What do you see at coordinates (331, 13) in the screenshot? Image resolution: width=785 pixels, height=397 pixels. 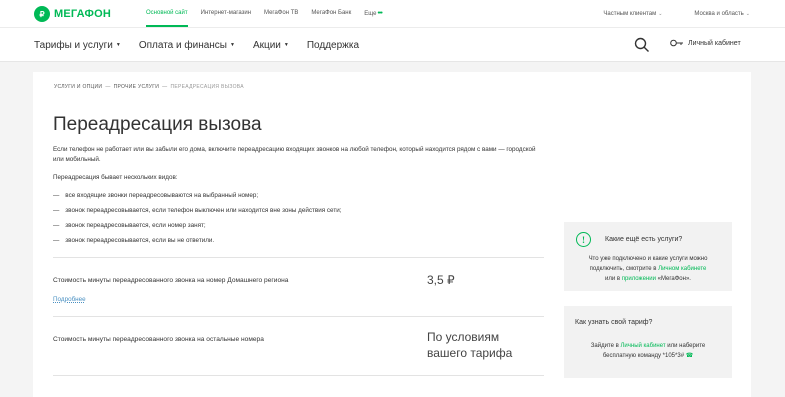 I see `toplink-megafon-bank: МегаФон Банк` at bounding box center [331, 13].